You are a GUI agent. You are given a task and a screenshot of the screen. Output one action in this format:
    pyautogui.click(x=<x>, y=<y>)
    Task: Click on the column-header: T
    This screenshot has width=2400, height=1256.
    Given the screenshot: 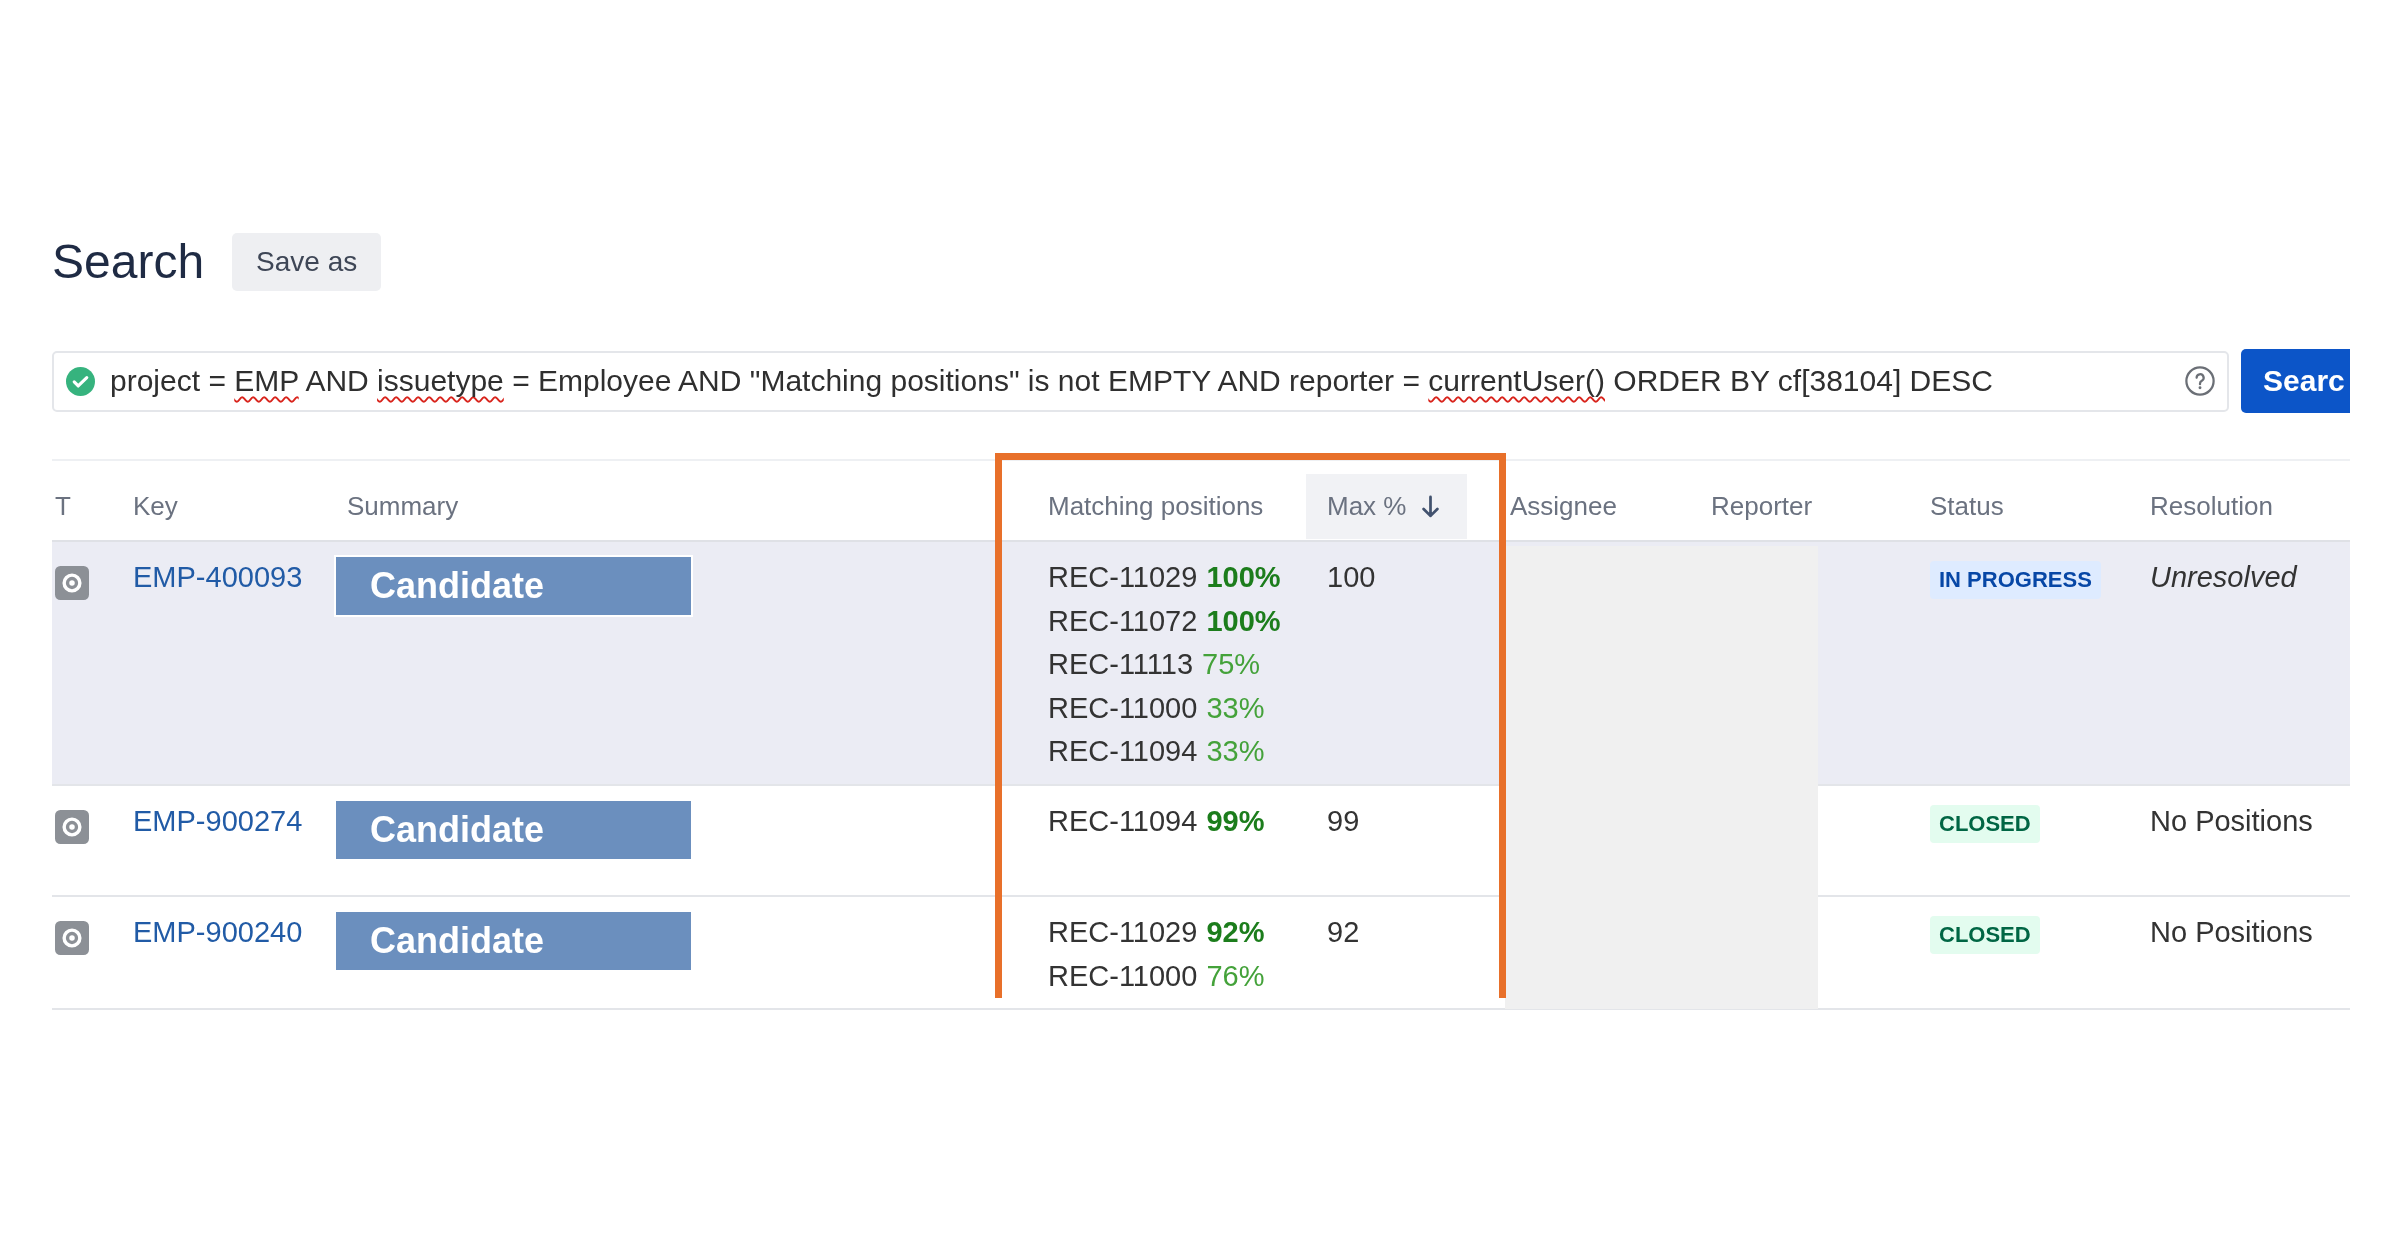 What is the action you would take?
    pyautogui.click(x=63, y=506)
    